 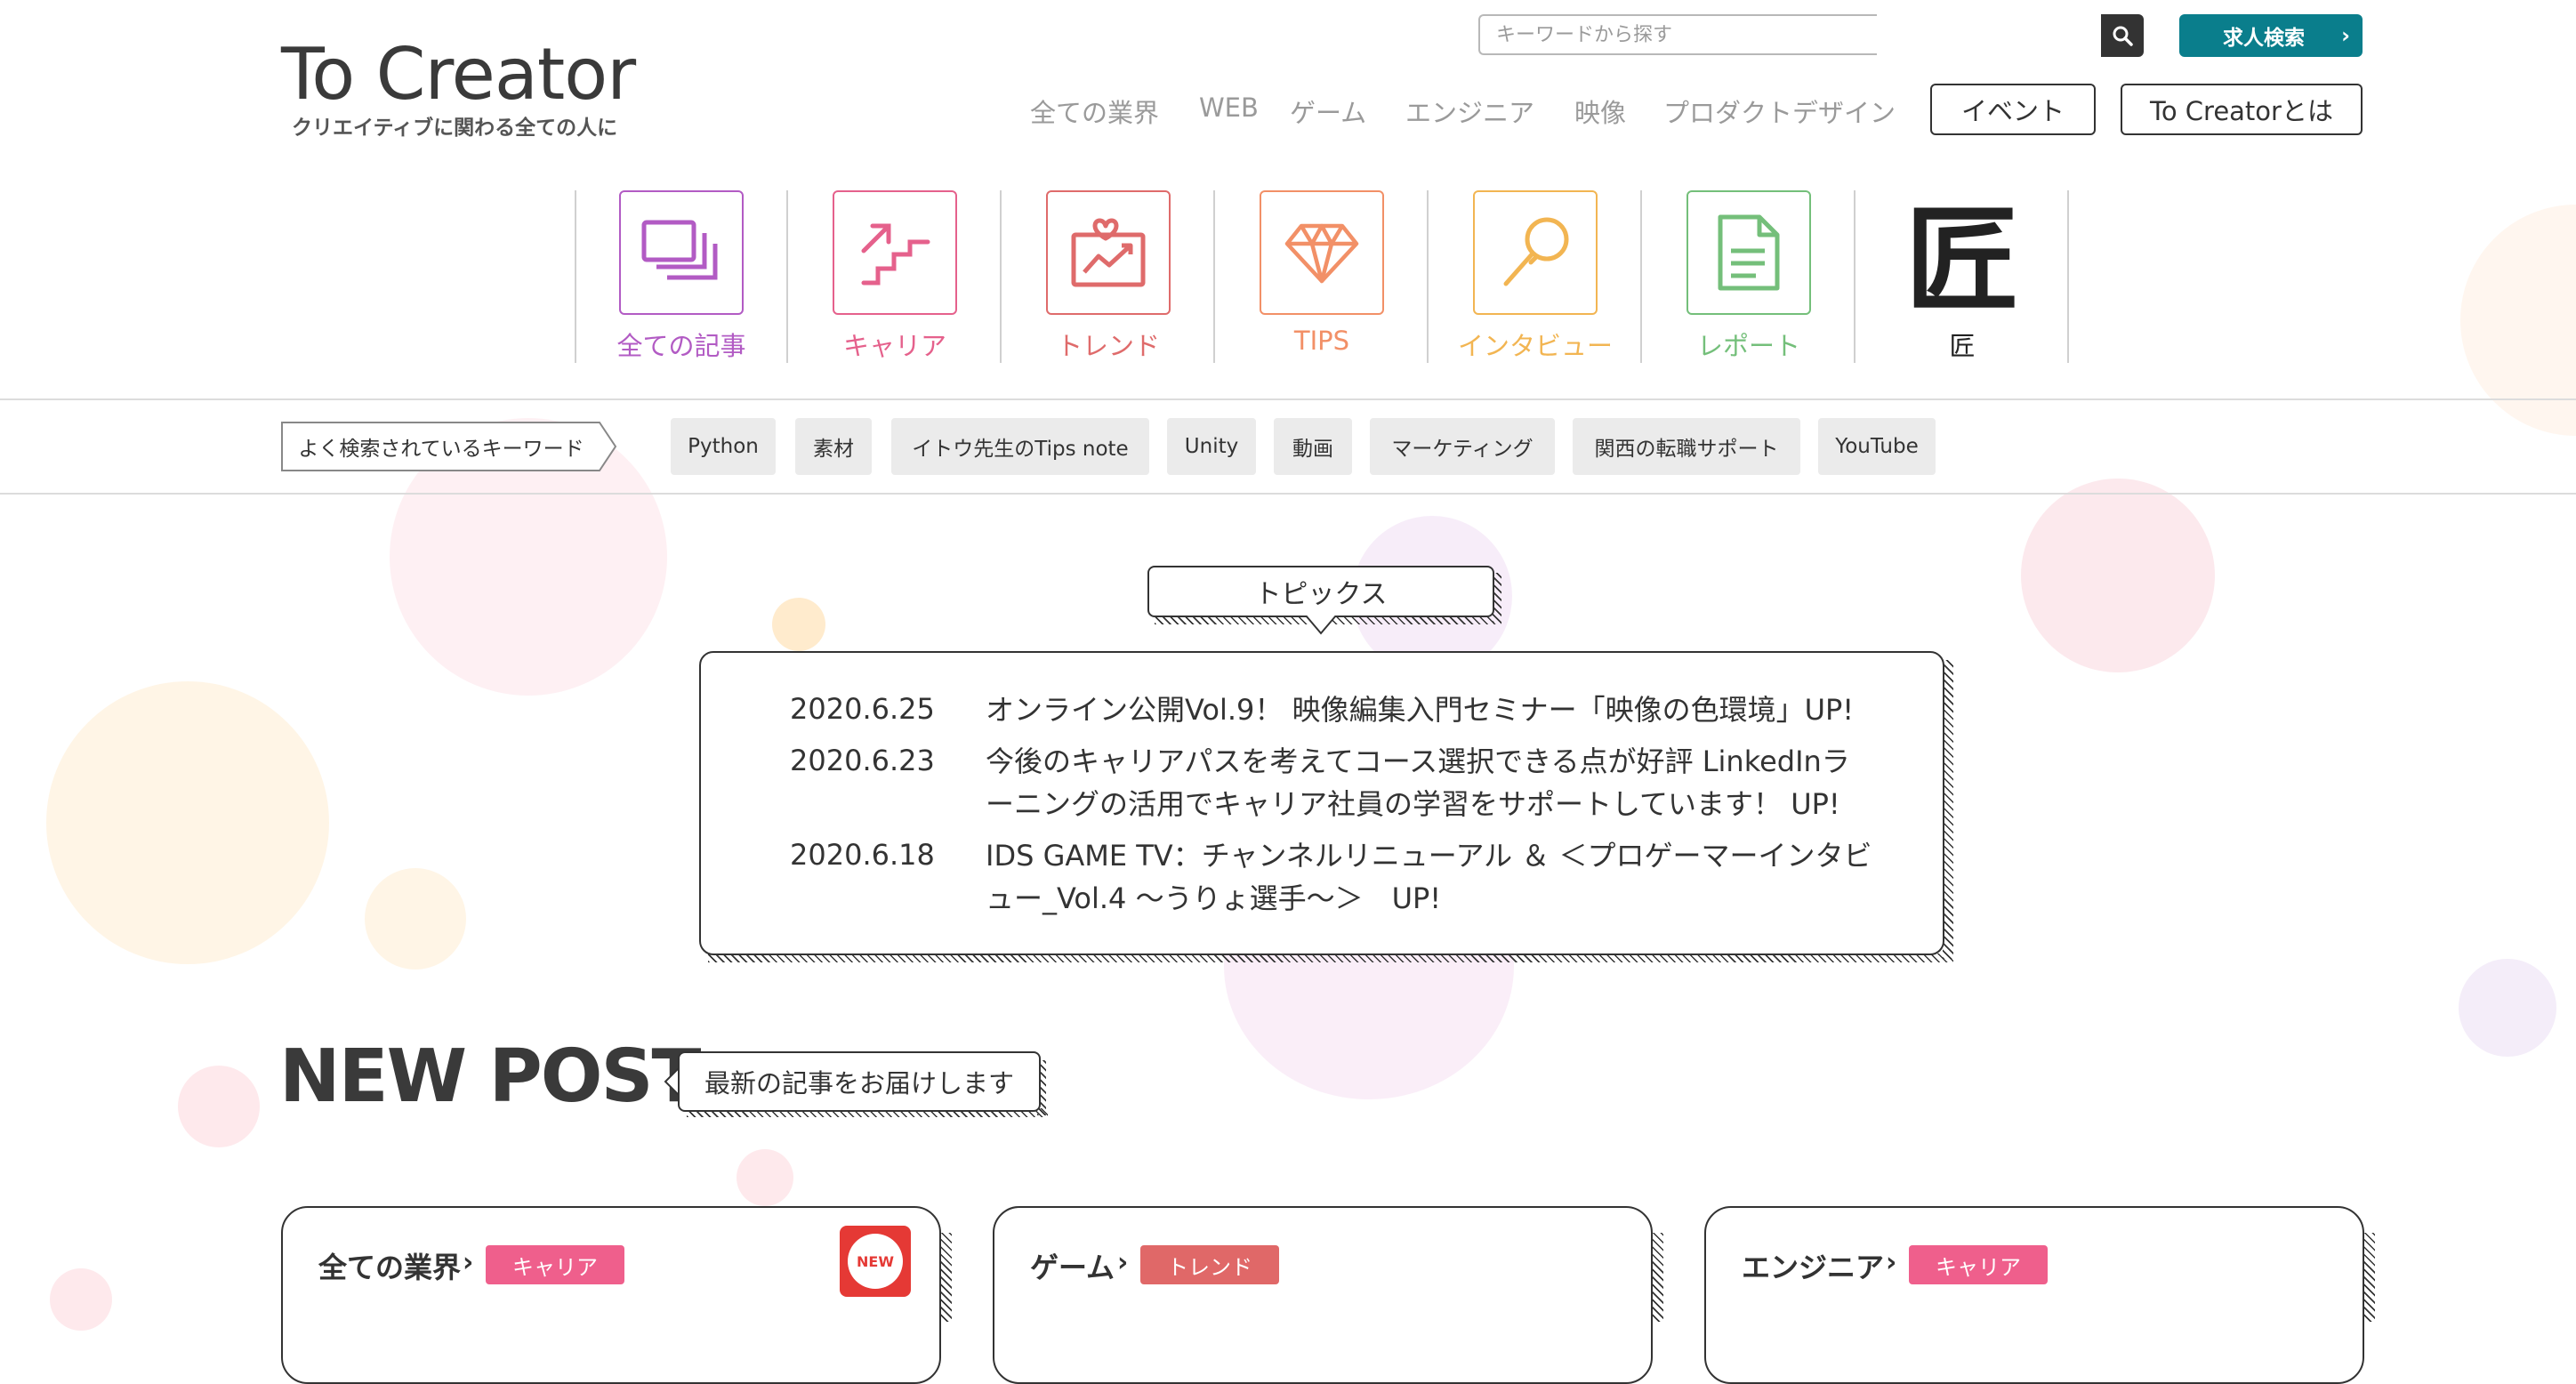 I want to click on nav-link-web: WEB, so click(x=1229, y=108).